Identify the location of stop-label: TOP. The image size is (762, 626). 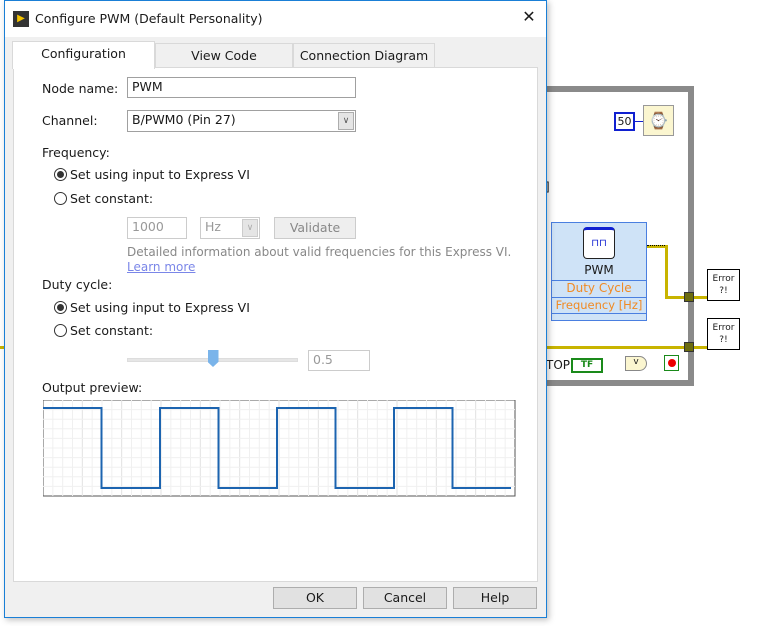
(558, 365).